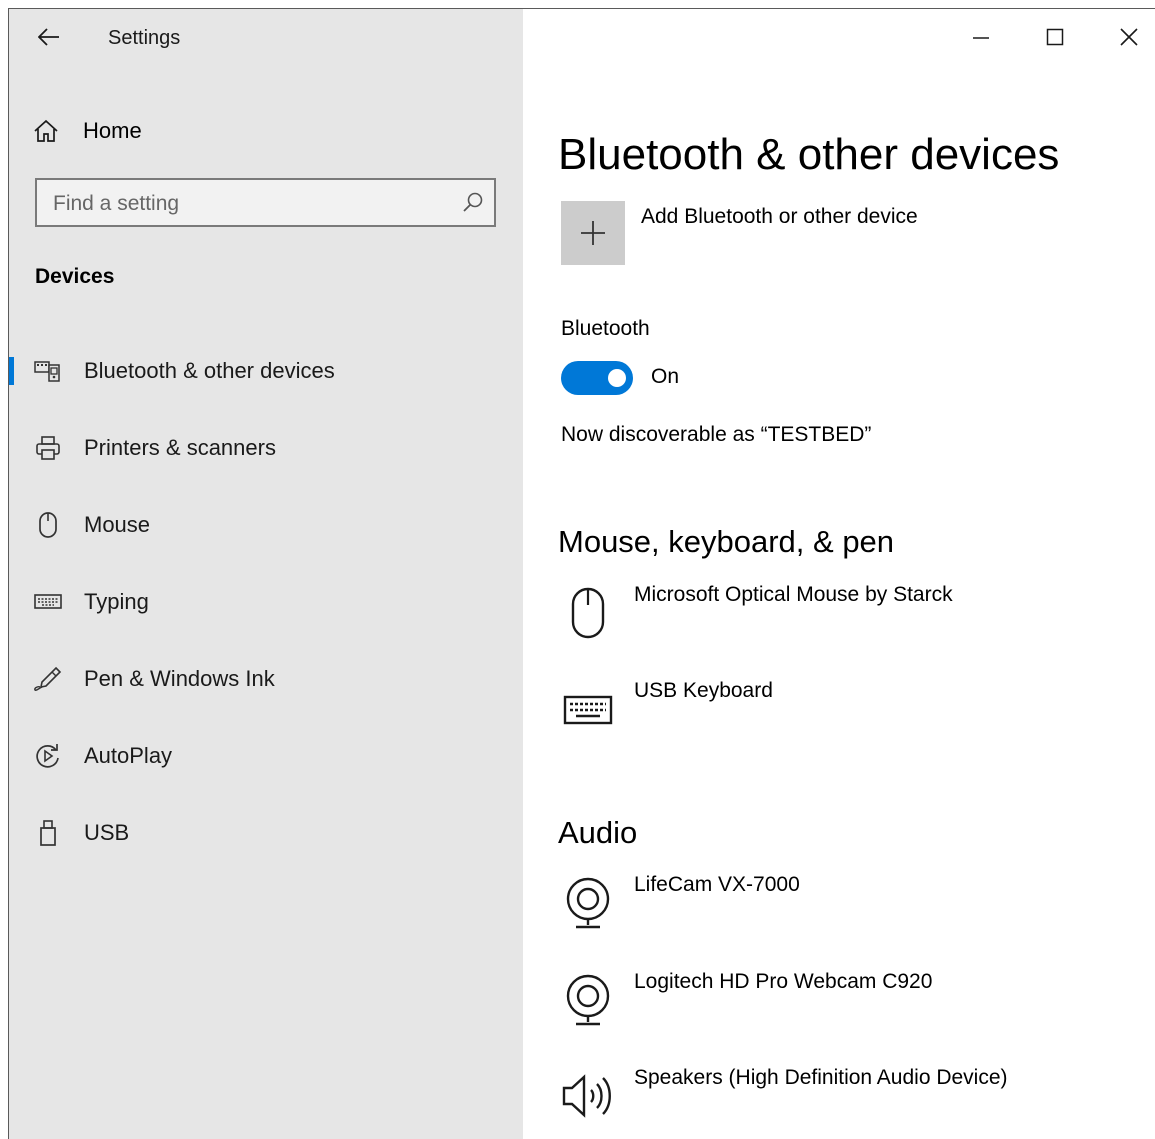 This screenshot has width=1155, height=1139. Describe the element at coordinates (75, 276) in the screenshot. I see `section-label-devices: Devices` at that location.